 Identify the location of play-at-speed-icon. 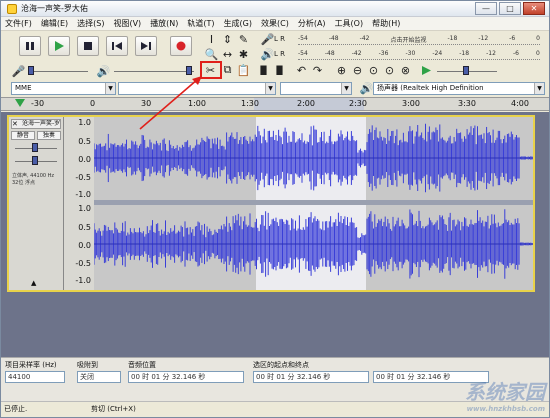
(426, 70).